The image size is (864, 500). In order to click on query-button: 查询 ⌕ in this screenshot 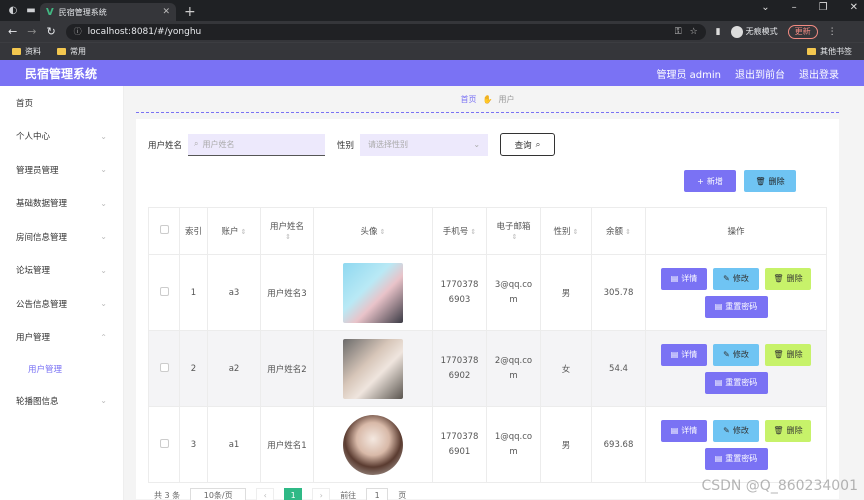, I will do `click(528, 144)`.